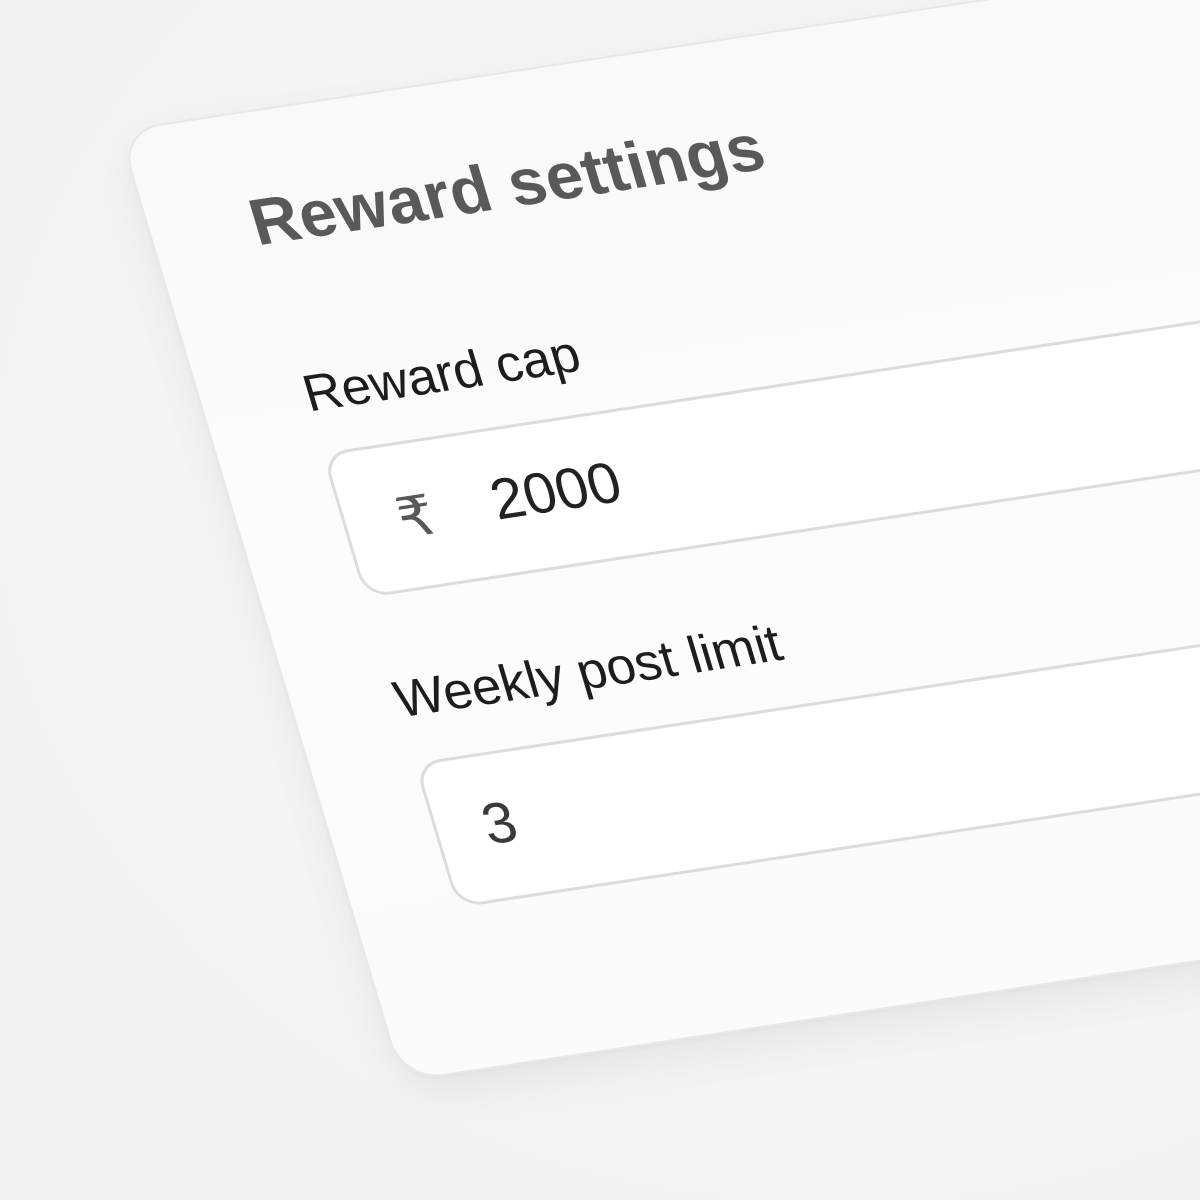 This screenshot has height=1200, width=1200. I want to click on reward-cap-input, so click(838, 448).